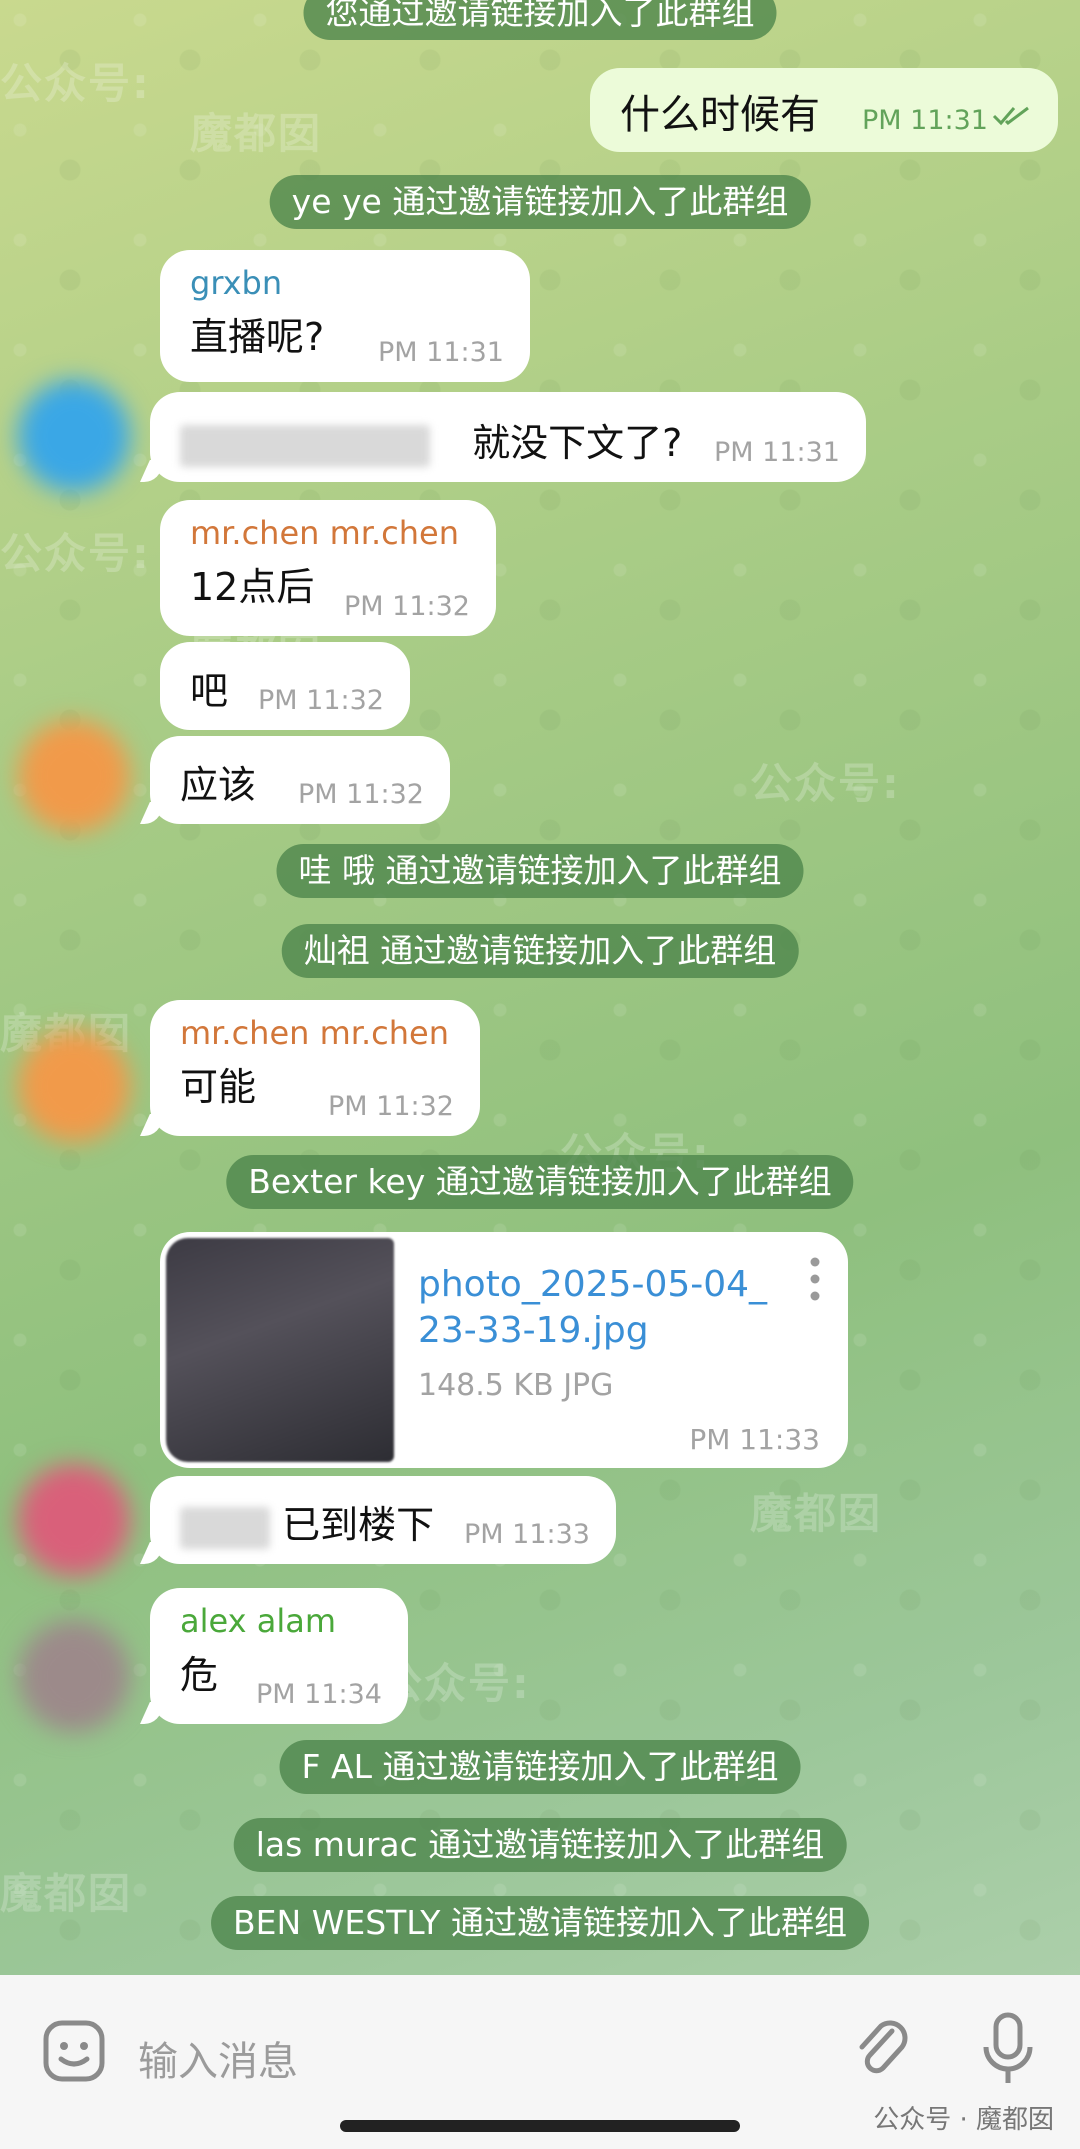 The image size is (1080, 2149). I want to click on message-text: 12点后, so click(252, 587).